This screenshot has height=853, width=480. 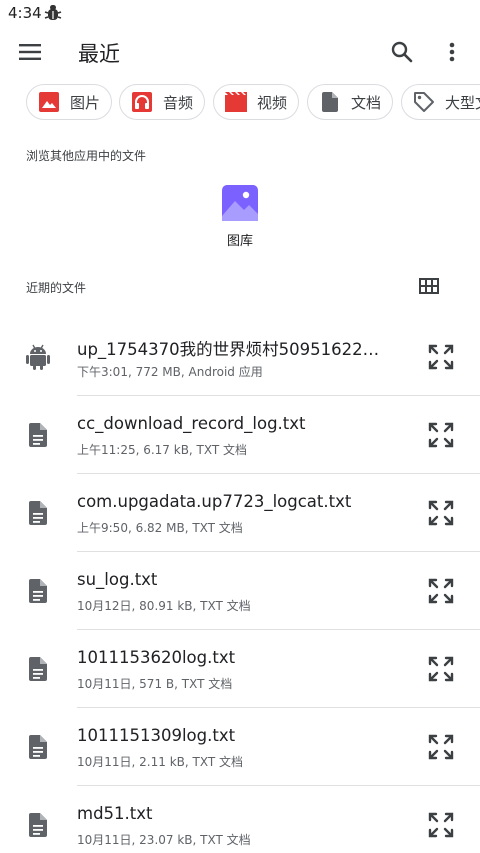 I want to click on chip-video: 视频, so click(x=256, y=102).